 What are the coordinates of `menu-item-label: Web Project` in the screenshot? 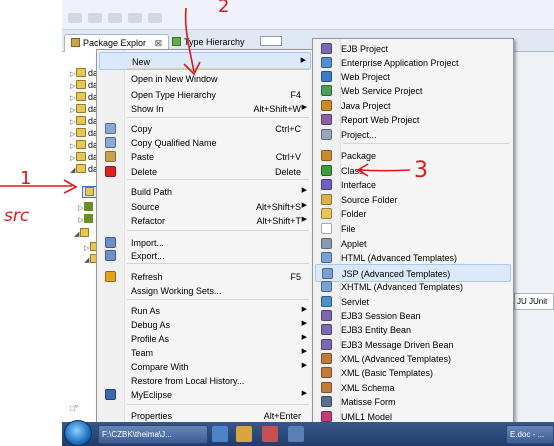 It's located at (365, 77).